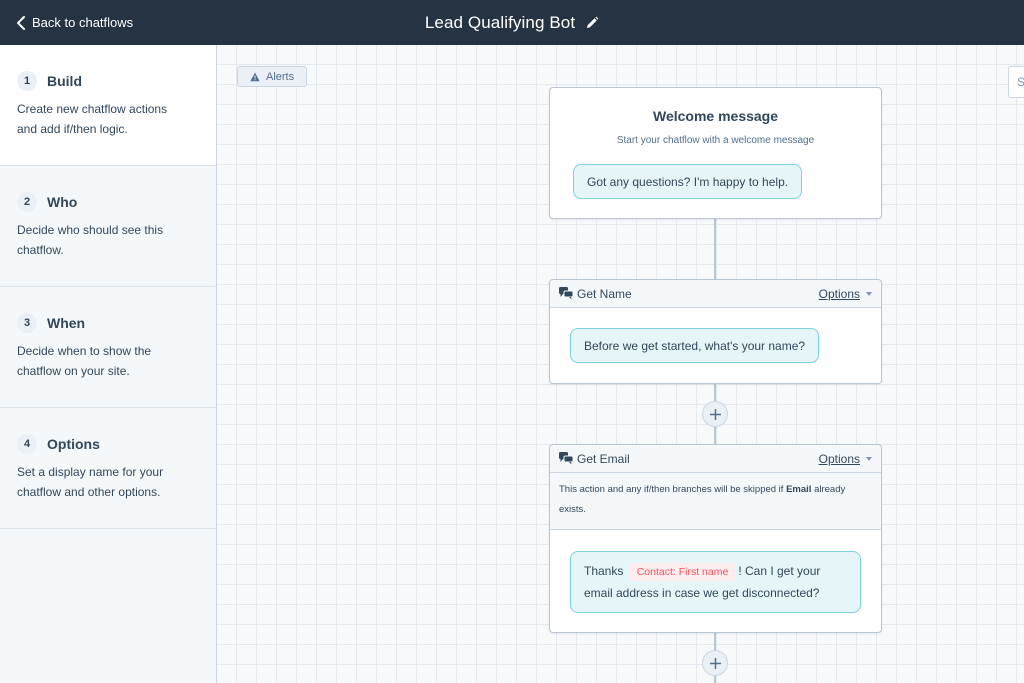 The width and height of the screenshot is (1024, 683). What do you see at coordinates (27, 444) in the screenshot?
I see `step-number: 4` at bounding box center [27, 444].